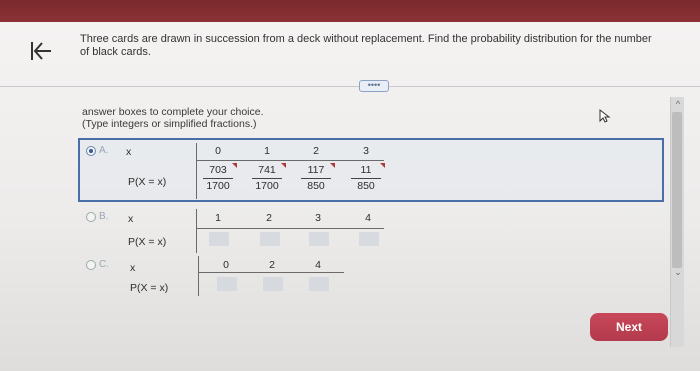 The width and height of the screenshot is (700, 371). What do you see at coordinates (374, 86) in the screenshot?
I see `expand-more-button: ••••` at bounding box center [374, 86].